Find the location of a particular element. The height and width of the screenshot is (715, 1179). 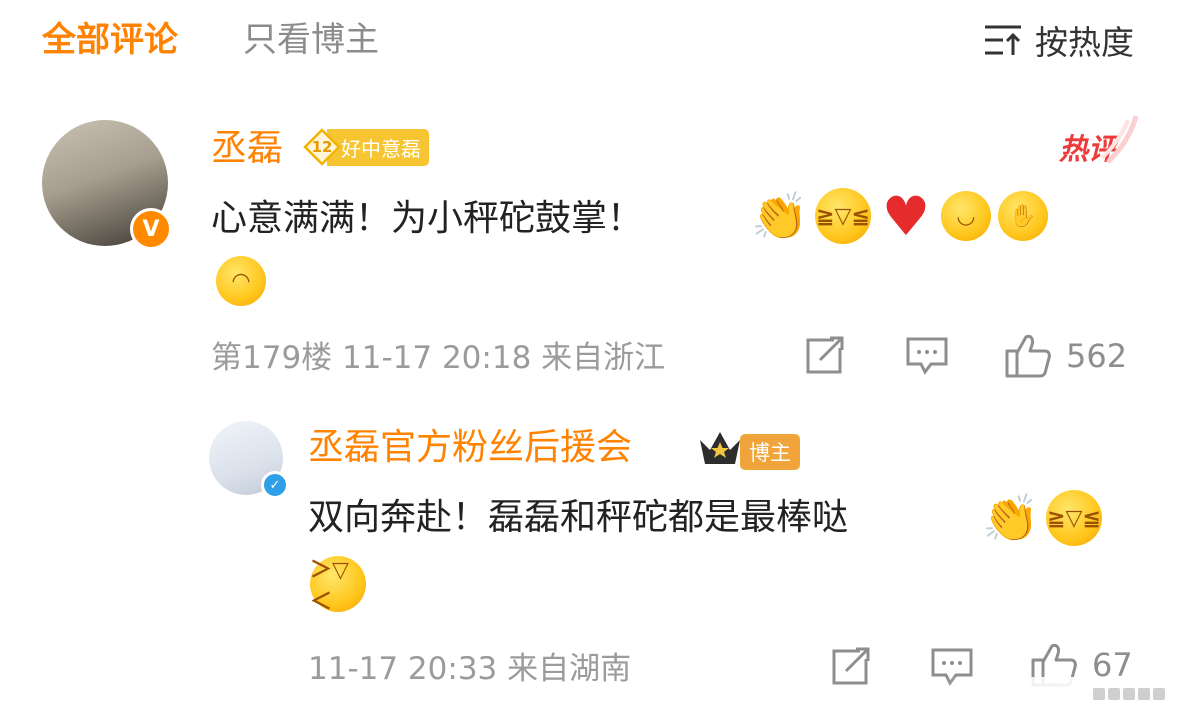

tab-owner-only: 只看博主 is located at coordinates (311, 40).